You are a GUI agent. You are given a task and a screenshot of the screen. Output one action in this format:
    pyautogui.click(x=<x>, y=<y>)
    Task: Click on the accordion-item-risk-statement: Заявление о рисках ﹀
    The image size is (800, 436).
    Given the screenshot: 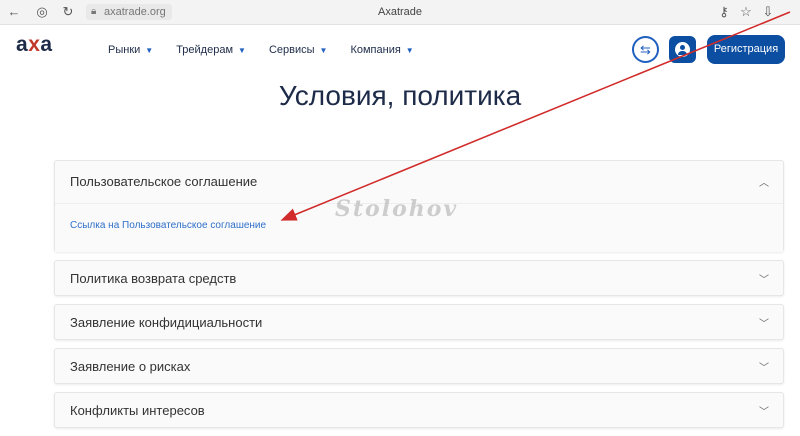 What is the action you would take?
    pyautogui.click(x=419, y=366)
    